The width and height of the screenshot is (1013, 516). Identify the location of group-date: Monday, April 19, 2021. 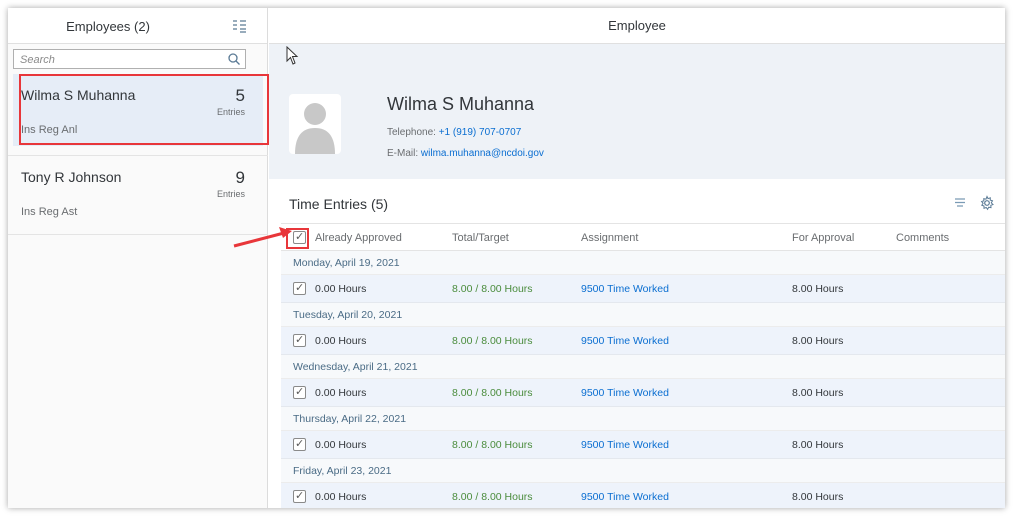
(346, 263).